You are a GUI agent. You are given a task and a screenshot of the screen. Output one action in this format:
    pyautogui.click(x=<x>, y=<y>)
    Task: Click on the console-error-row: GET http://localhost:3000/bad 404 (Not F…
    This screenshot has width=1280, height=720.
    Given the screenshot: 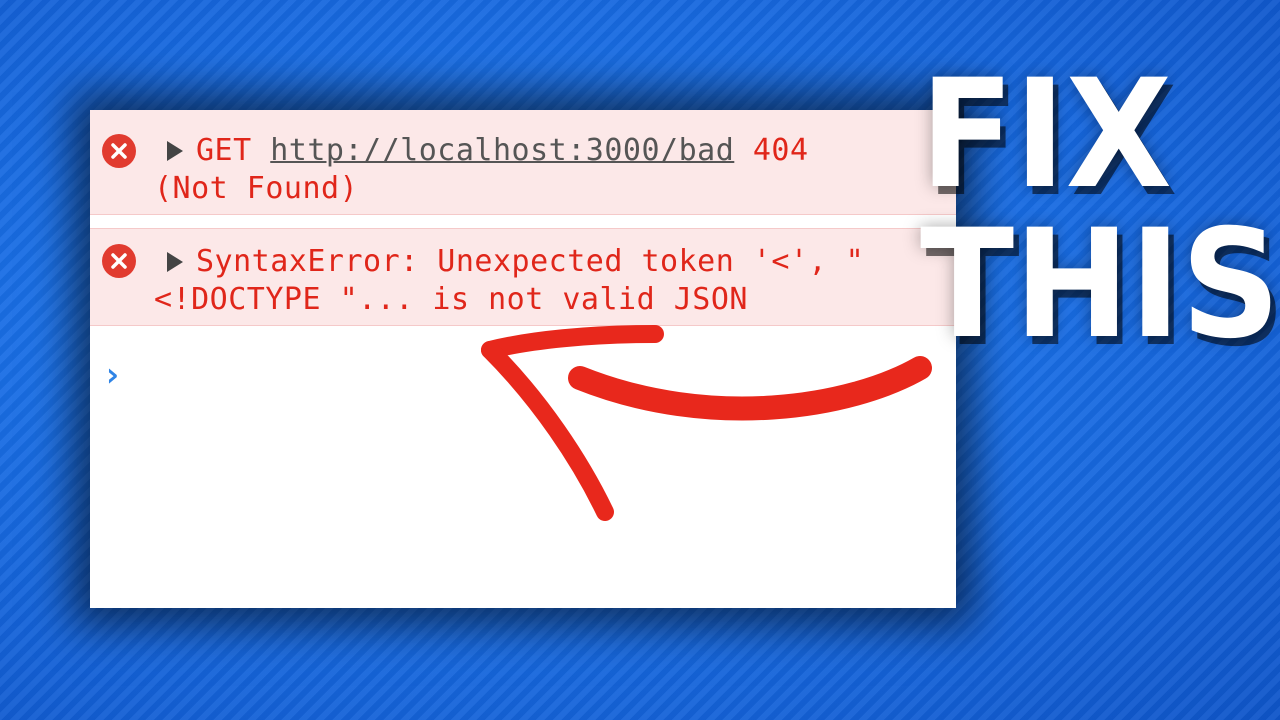 What is the action you would take?
    pyautogui.click(x=523, y=162)
    